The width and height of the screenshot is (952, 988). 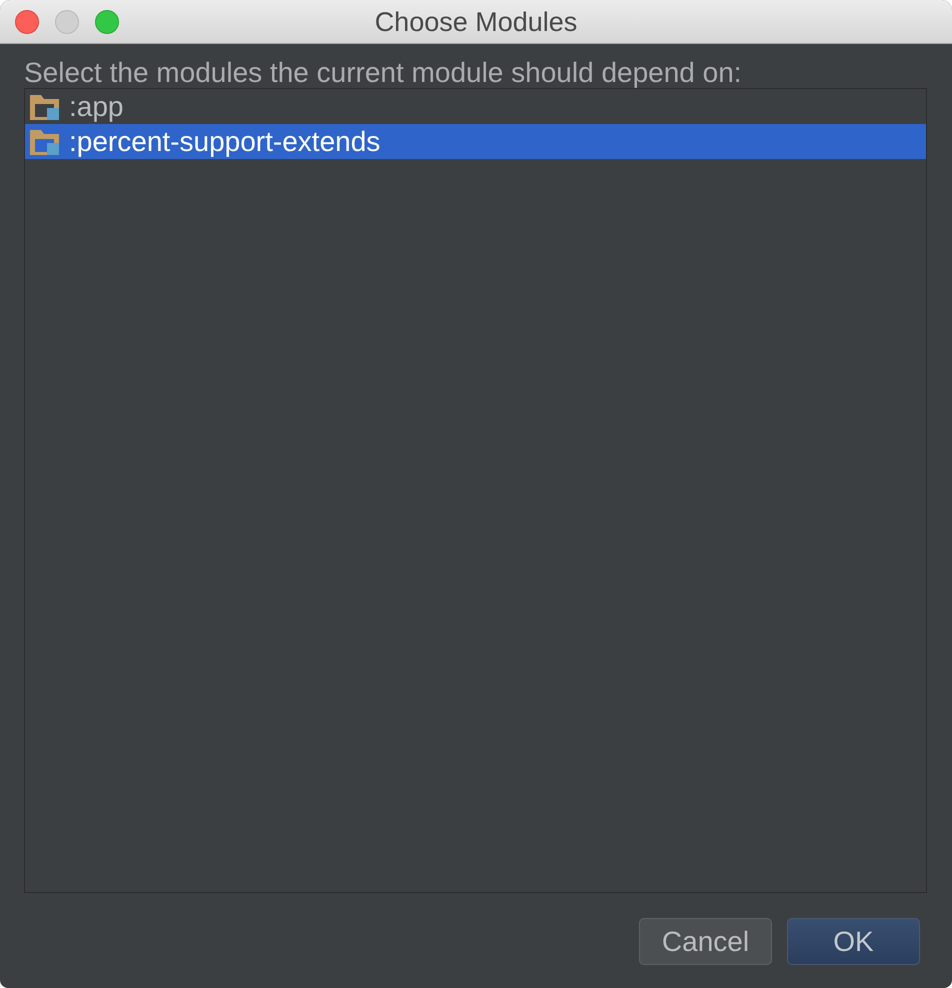 What do you see at coordinates (853, 941) in the screenshot?
I see `ok-button: OK` at bounding box center [853, 941].